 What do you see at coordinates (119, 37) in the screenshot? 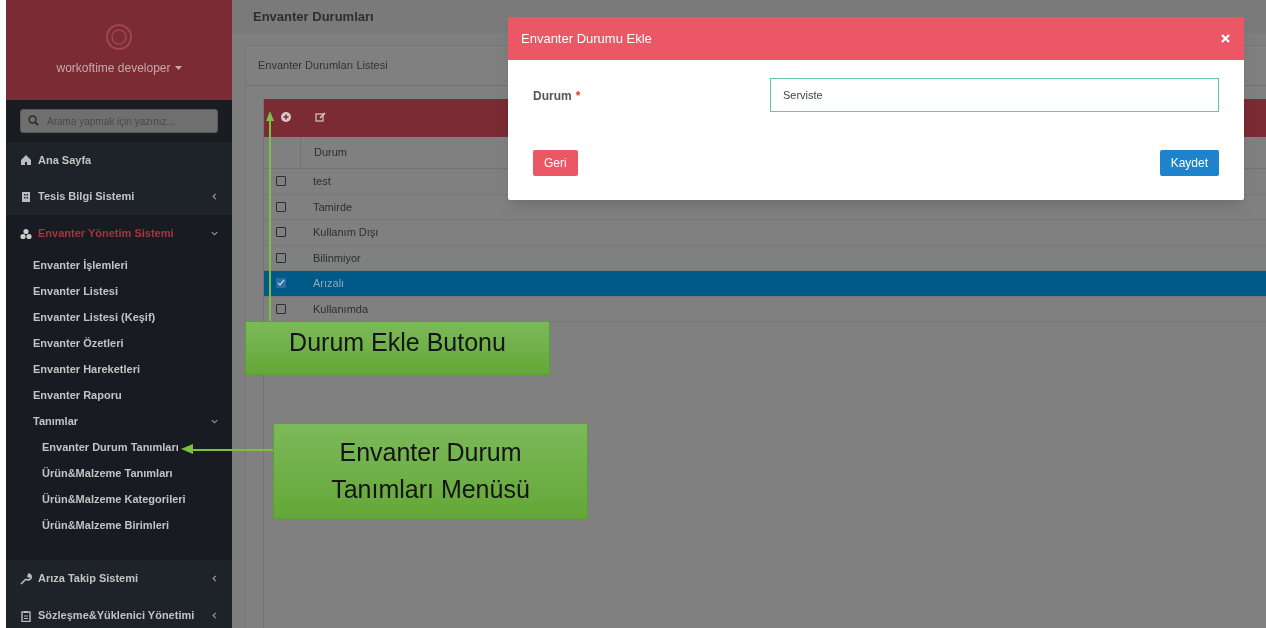
I see `emblem-icon` at bounding box center [119, 37].